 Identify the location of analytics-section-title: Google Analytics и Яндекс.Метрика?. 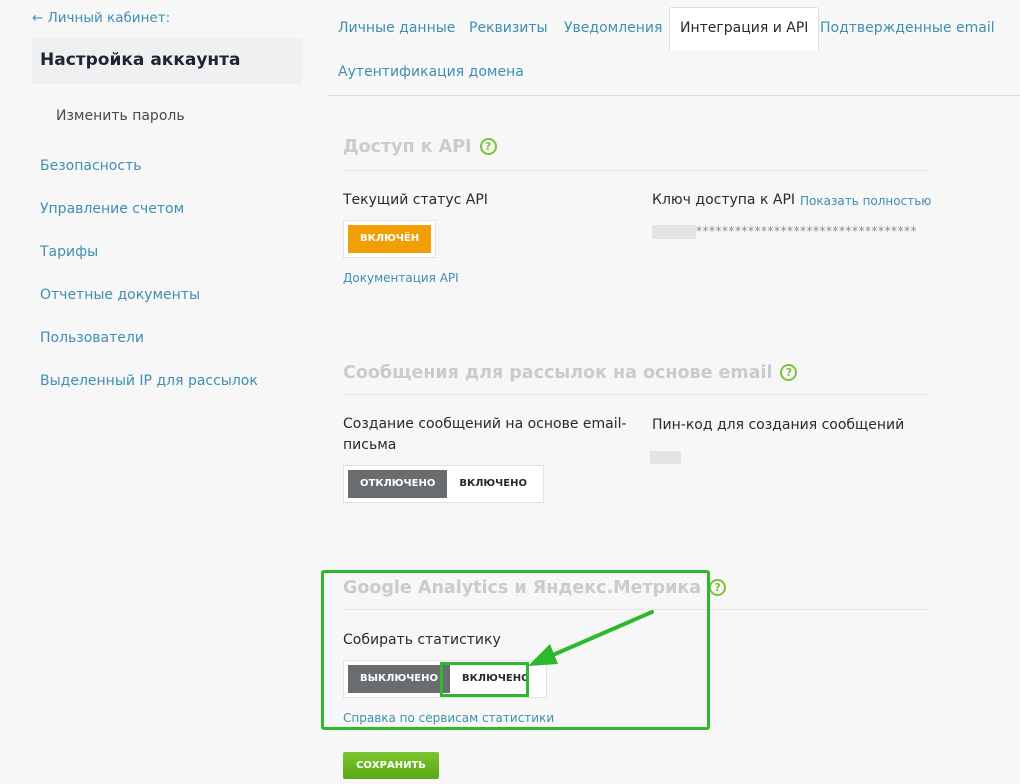
(535, 588).